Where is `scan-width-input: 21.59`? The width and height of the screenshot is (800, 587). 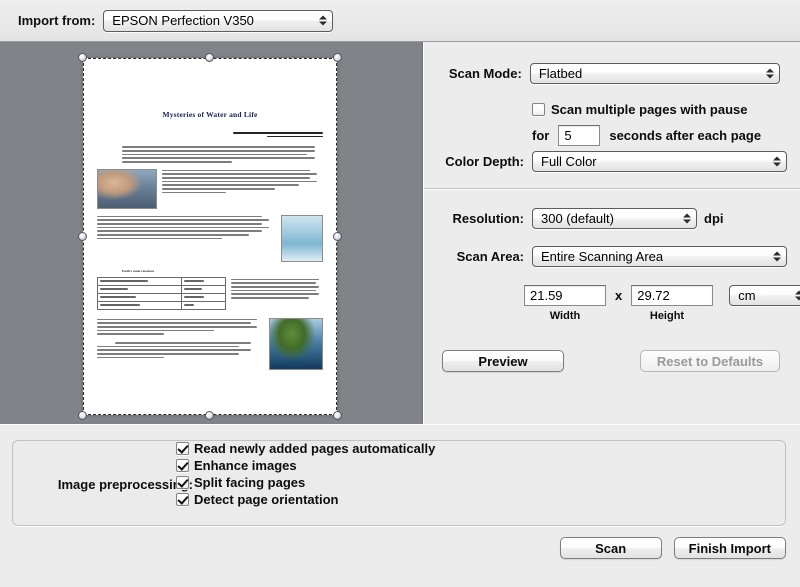 scan-width-input: 21.59 is located at coordinates (565, 295).